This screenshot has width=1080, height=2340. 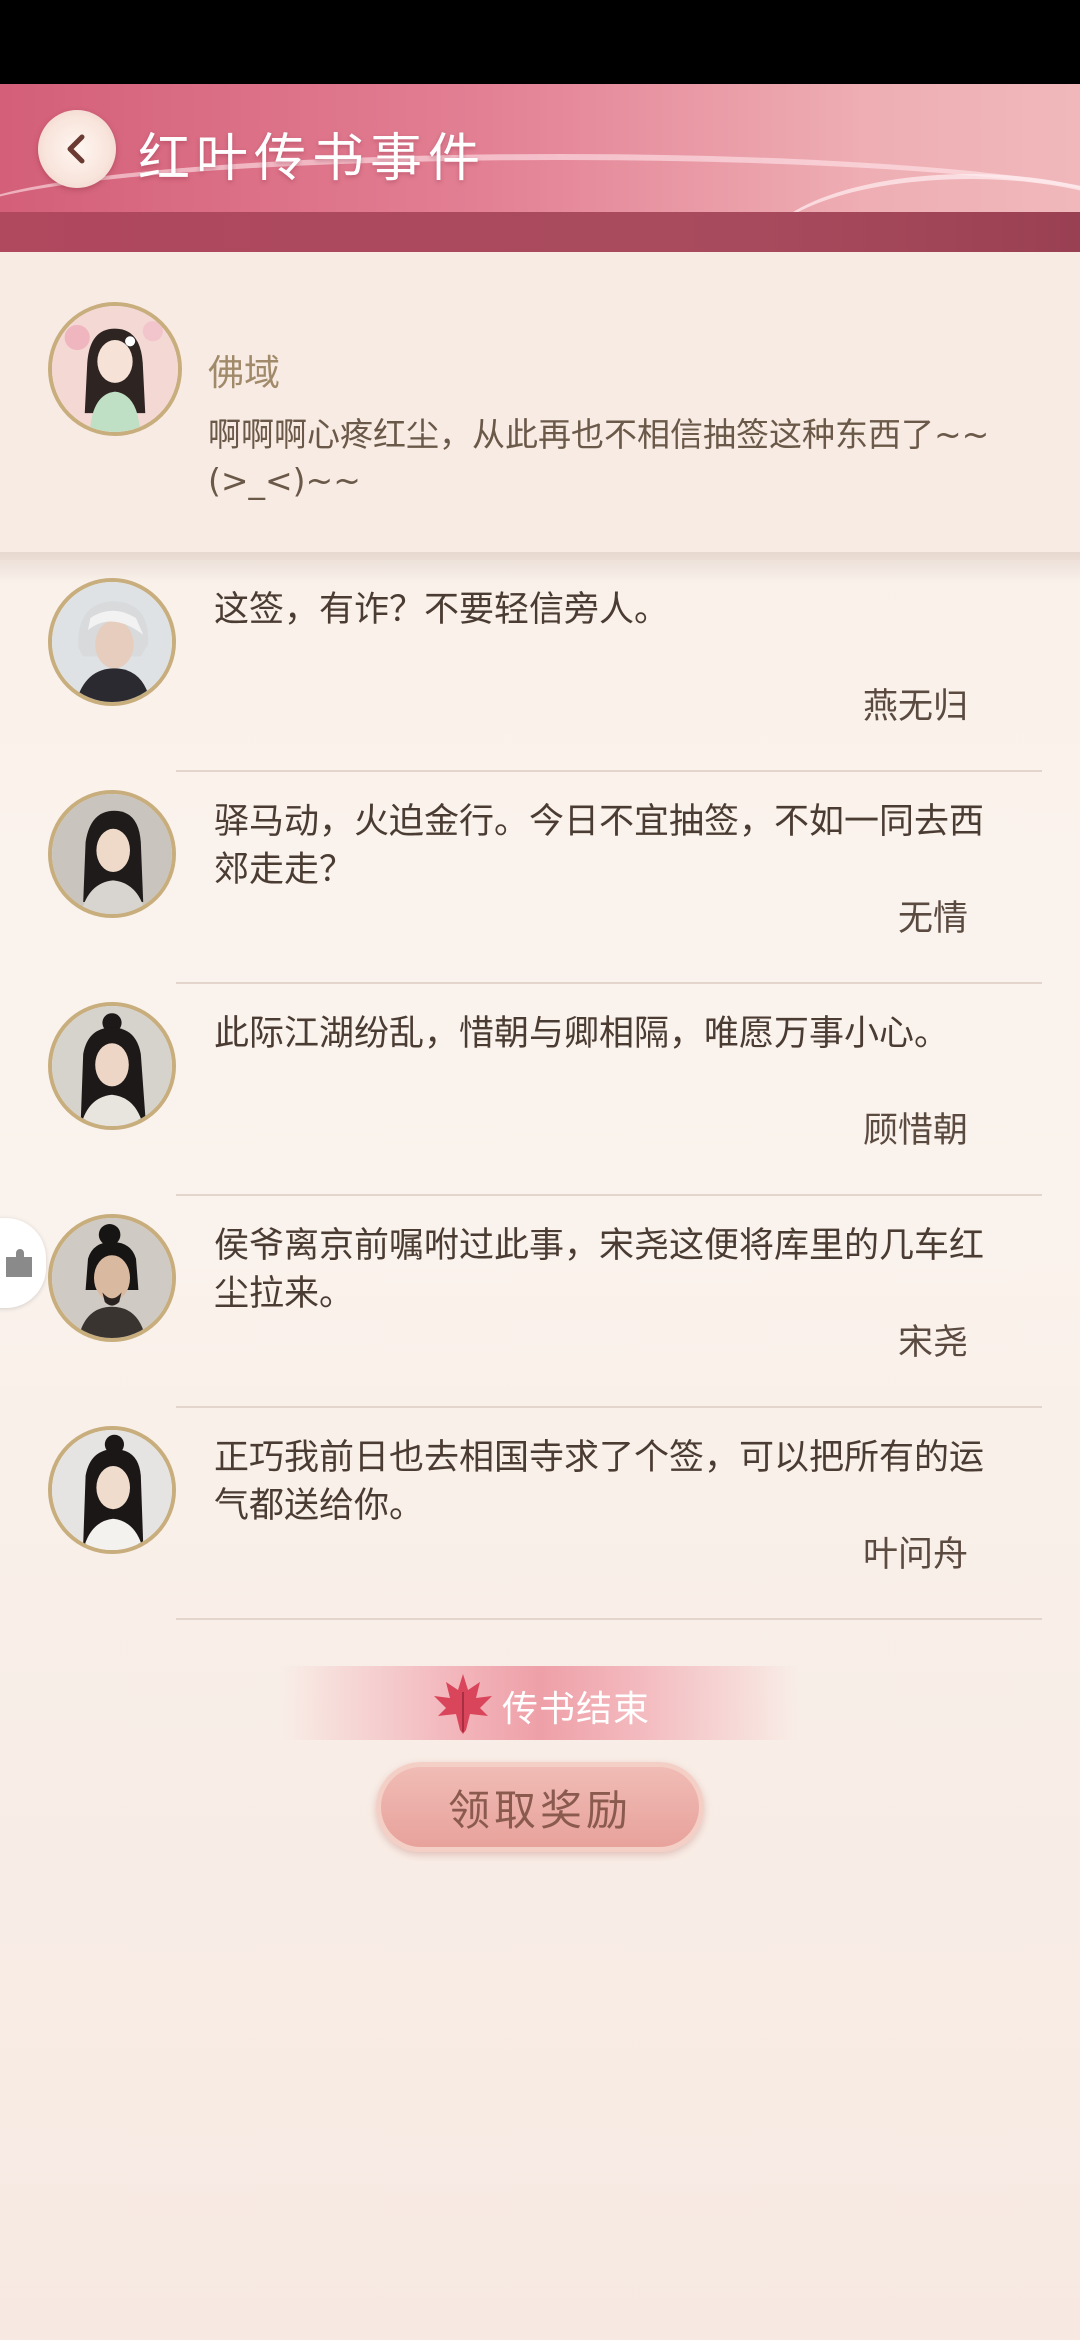 I want to click on reply-1-portrait, so click(x=112, y=642).